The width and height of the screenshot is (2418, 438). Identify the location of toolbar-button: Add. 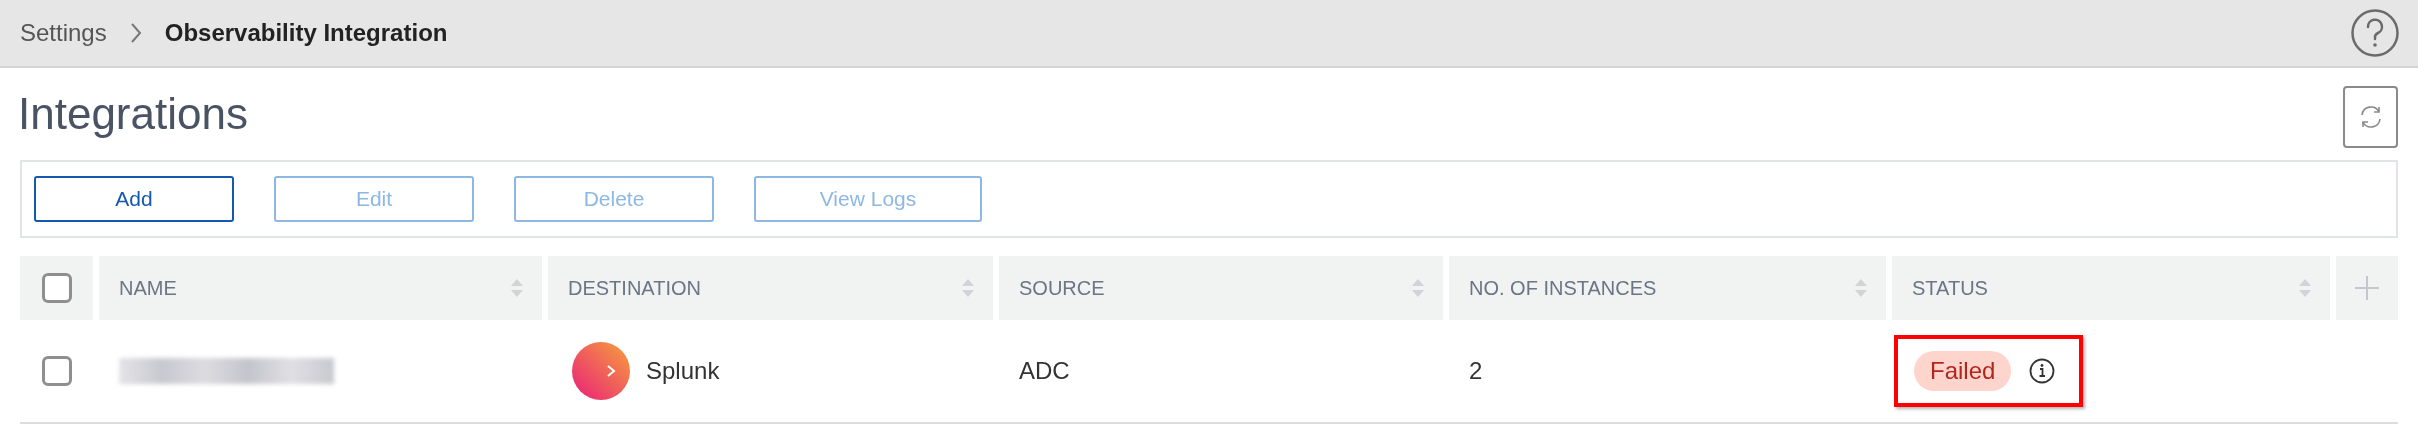
(134, 199).